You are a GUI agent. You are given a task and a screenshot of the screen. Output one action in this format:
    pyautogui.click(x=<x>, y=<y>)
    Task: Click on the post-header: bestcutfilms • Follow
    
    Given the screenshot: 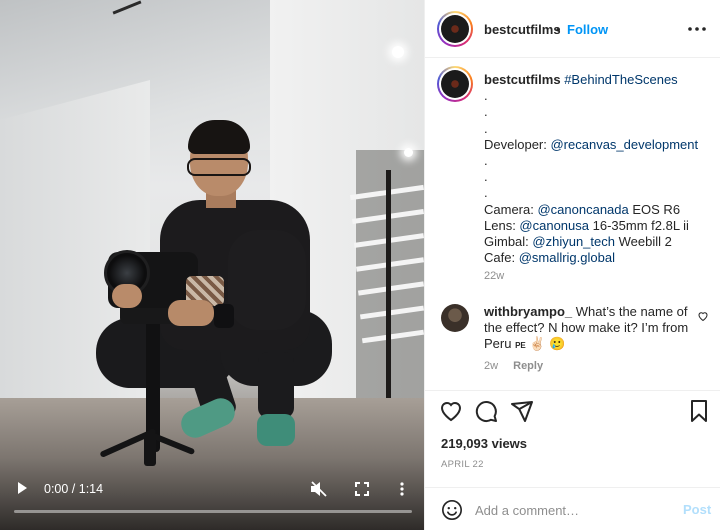 What is the action you would take?
    pyautogui.click(x=572, y=29)
    